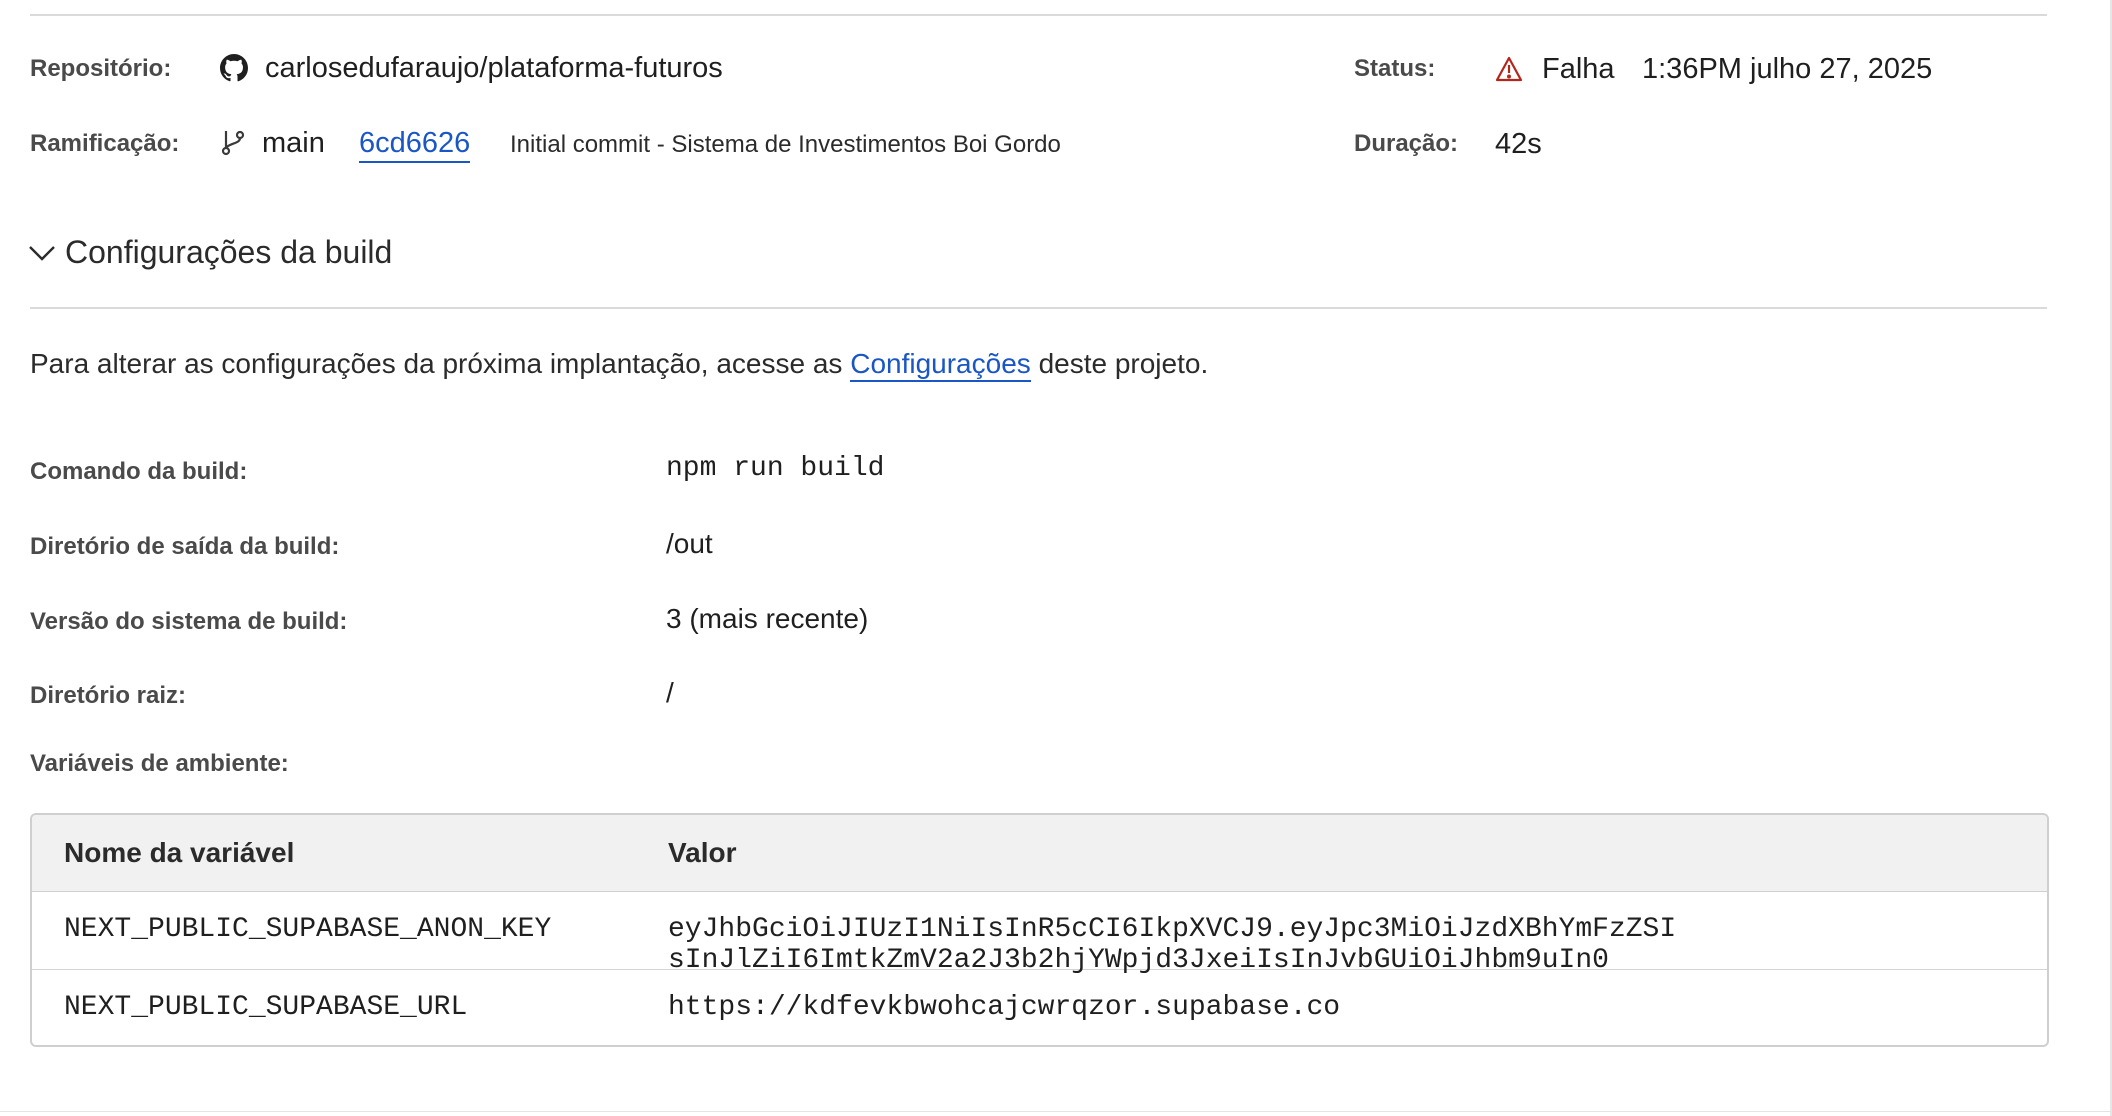 The width and height of the screenshot is (2112, 1116). Describe the element at coordinates (308, 929) in the screenshot. I see `env-var-name: NEXT_PUBLIC_SUPABASE_ANON_KEY` at that location.